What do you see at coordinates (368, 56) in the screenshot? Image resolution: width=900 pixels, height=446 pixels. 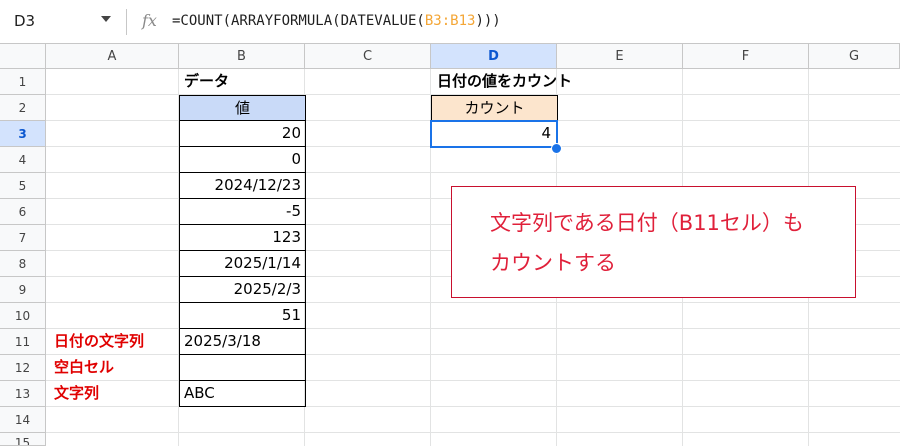 I see `column-header-c: C` at bounding box center [368, 56].